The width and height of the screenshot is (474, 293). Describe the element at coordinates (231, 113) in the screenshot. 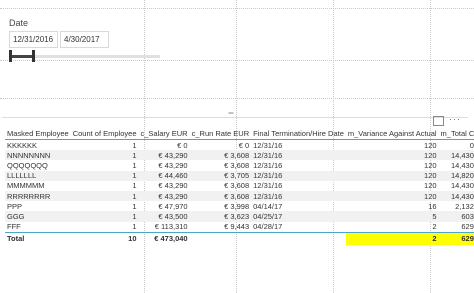

I see `drag-grip-icon: ═` at that location.